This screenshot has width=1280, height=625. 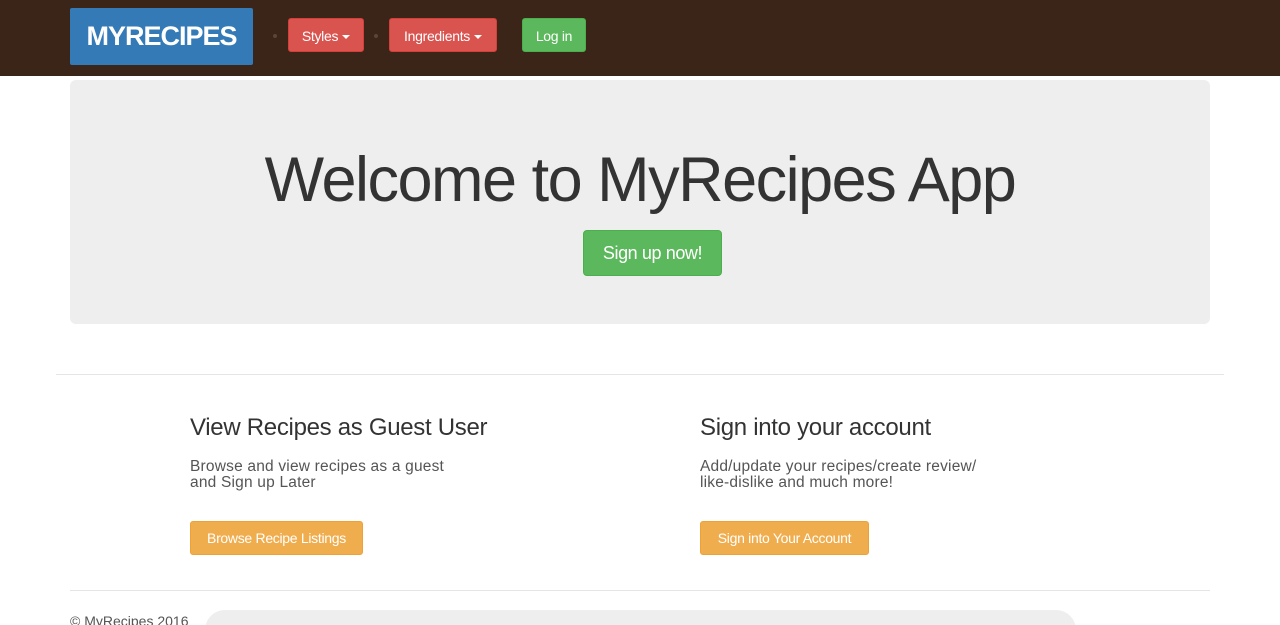 I want to click on ingredients-dropdown-button: Ingredients, so click(x=443, y=35).